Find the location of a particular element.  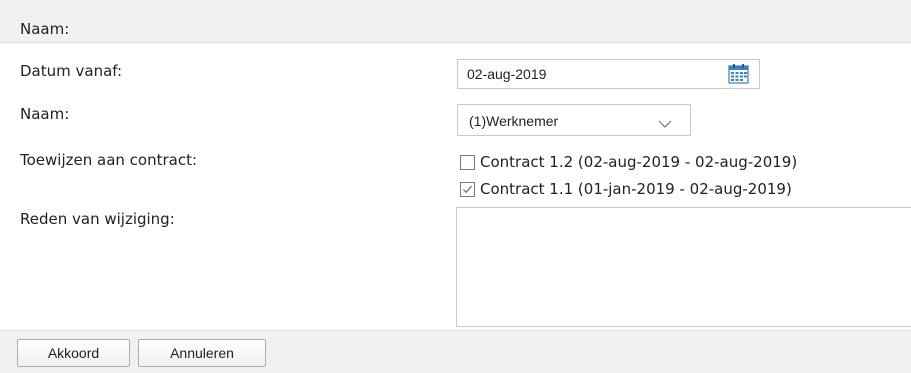

ok-button: Akkoord is located at coordinates (73, 353).